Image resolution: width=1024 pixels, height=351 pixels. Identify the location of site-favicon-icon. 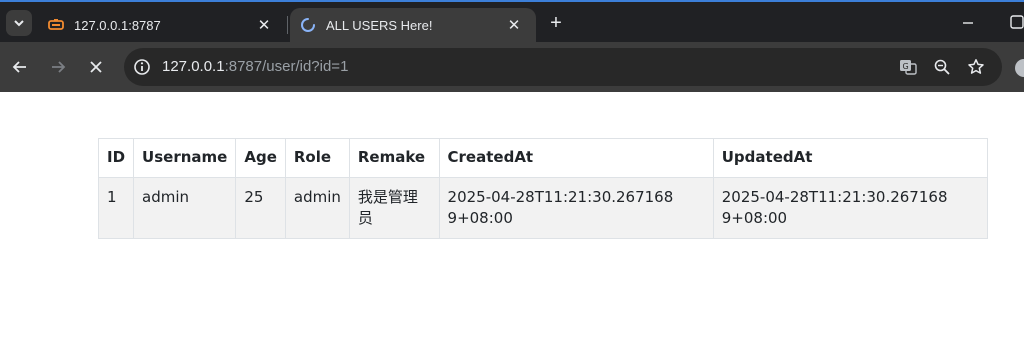
(56, 25).